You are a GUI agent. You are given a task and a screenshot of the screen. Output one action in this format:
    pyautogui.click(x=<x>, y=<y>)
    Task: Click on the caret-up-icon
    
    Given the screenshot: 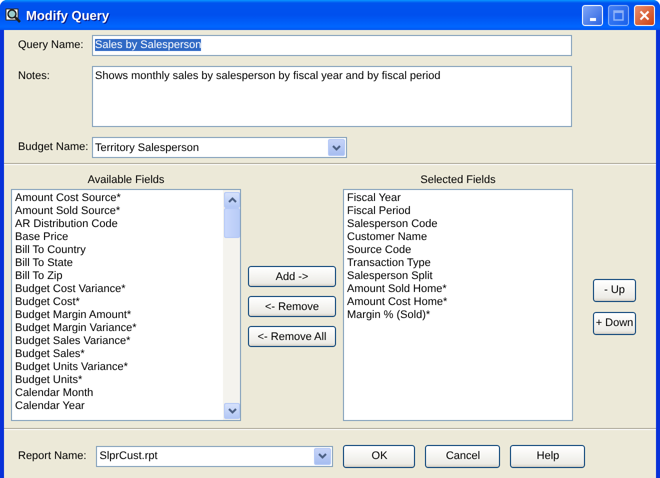 What is the action you would take?
    pyautogui.click(x=232, y=200)
    